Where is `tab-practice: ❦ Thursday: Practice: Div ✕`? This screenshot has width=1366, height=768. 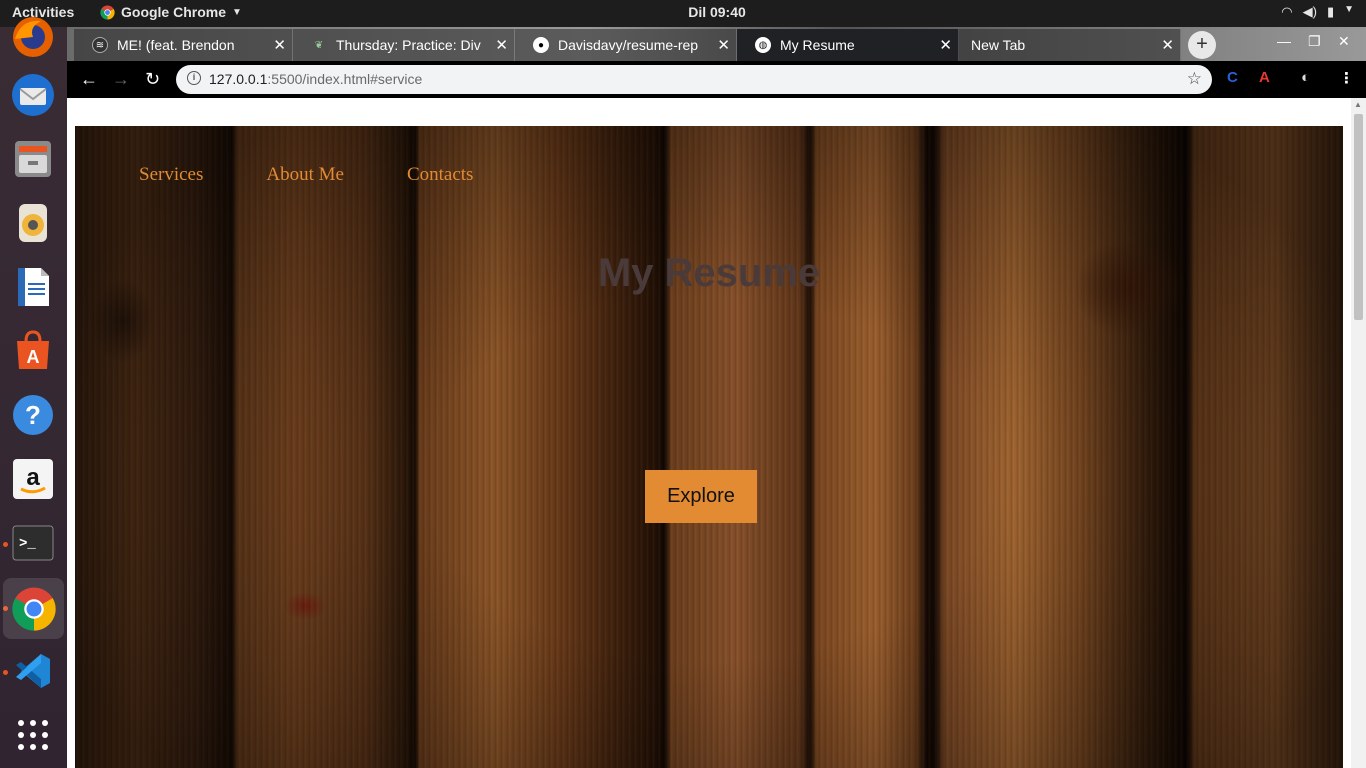
tab-practice: ❦ Thursday: Practice: Div ✕ is located at coordinates (404, 45).